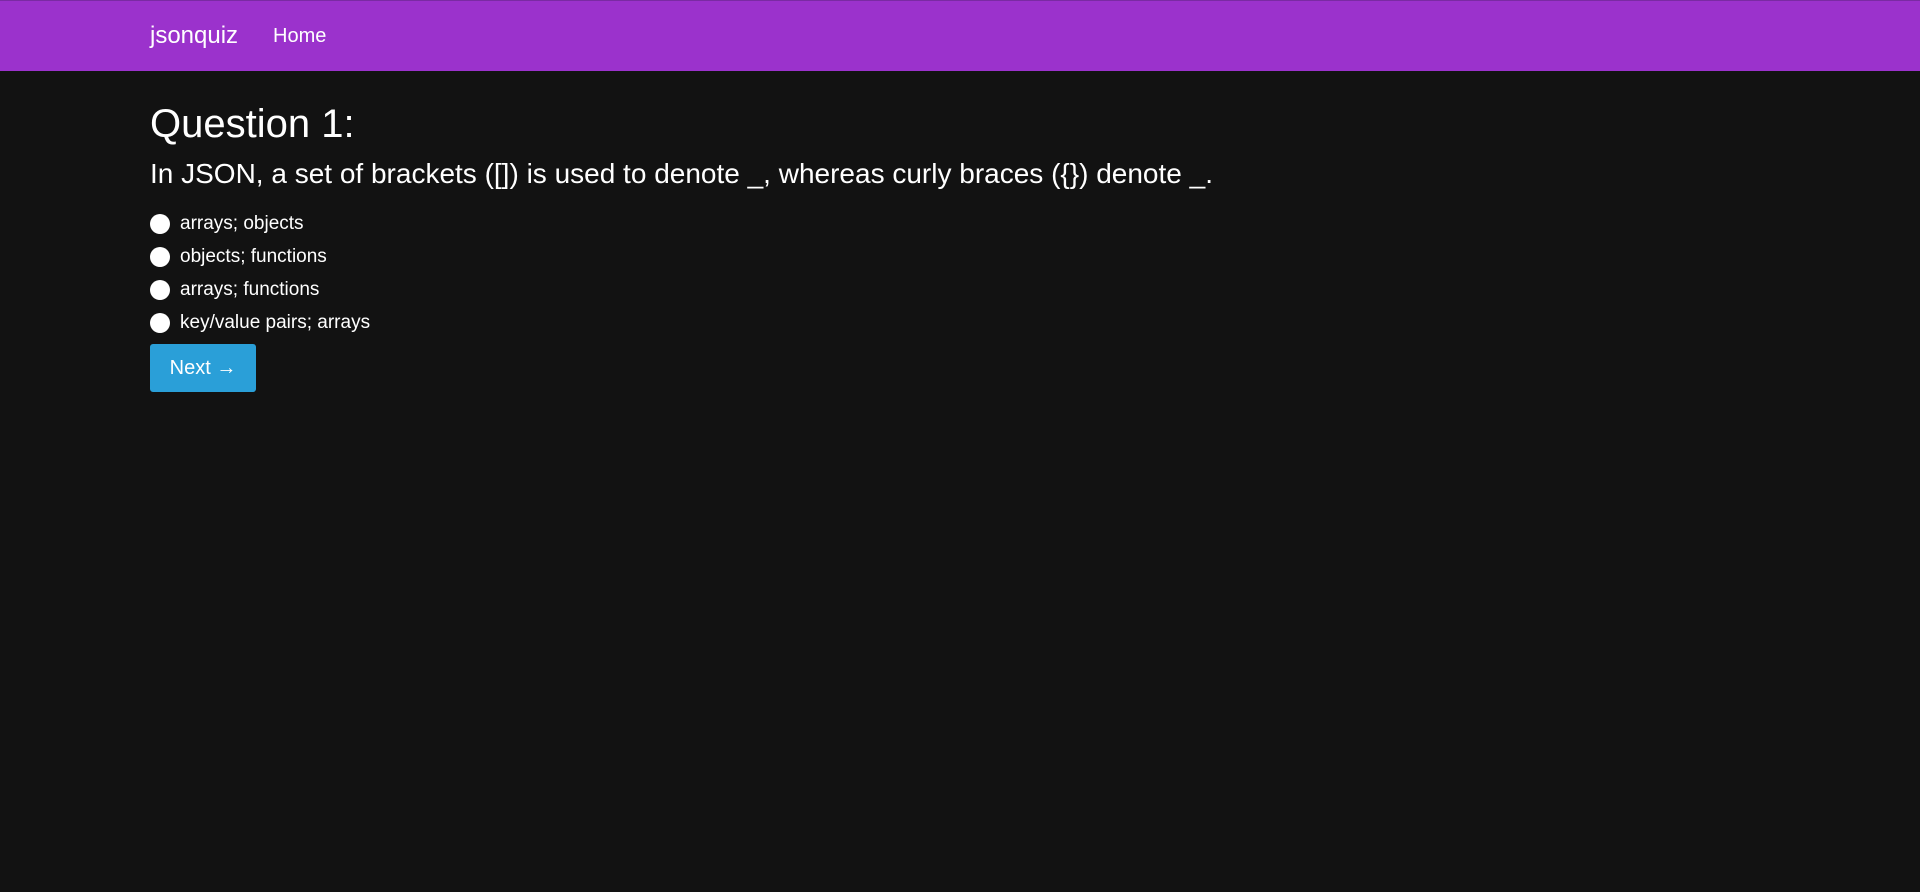 The height and width of the screenshot is (892, 1920). What do you see at coordinates (250, 289) in the screenshot?
I see `answer-option-label: arrays; functions` at bounding box center [250, 289].